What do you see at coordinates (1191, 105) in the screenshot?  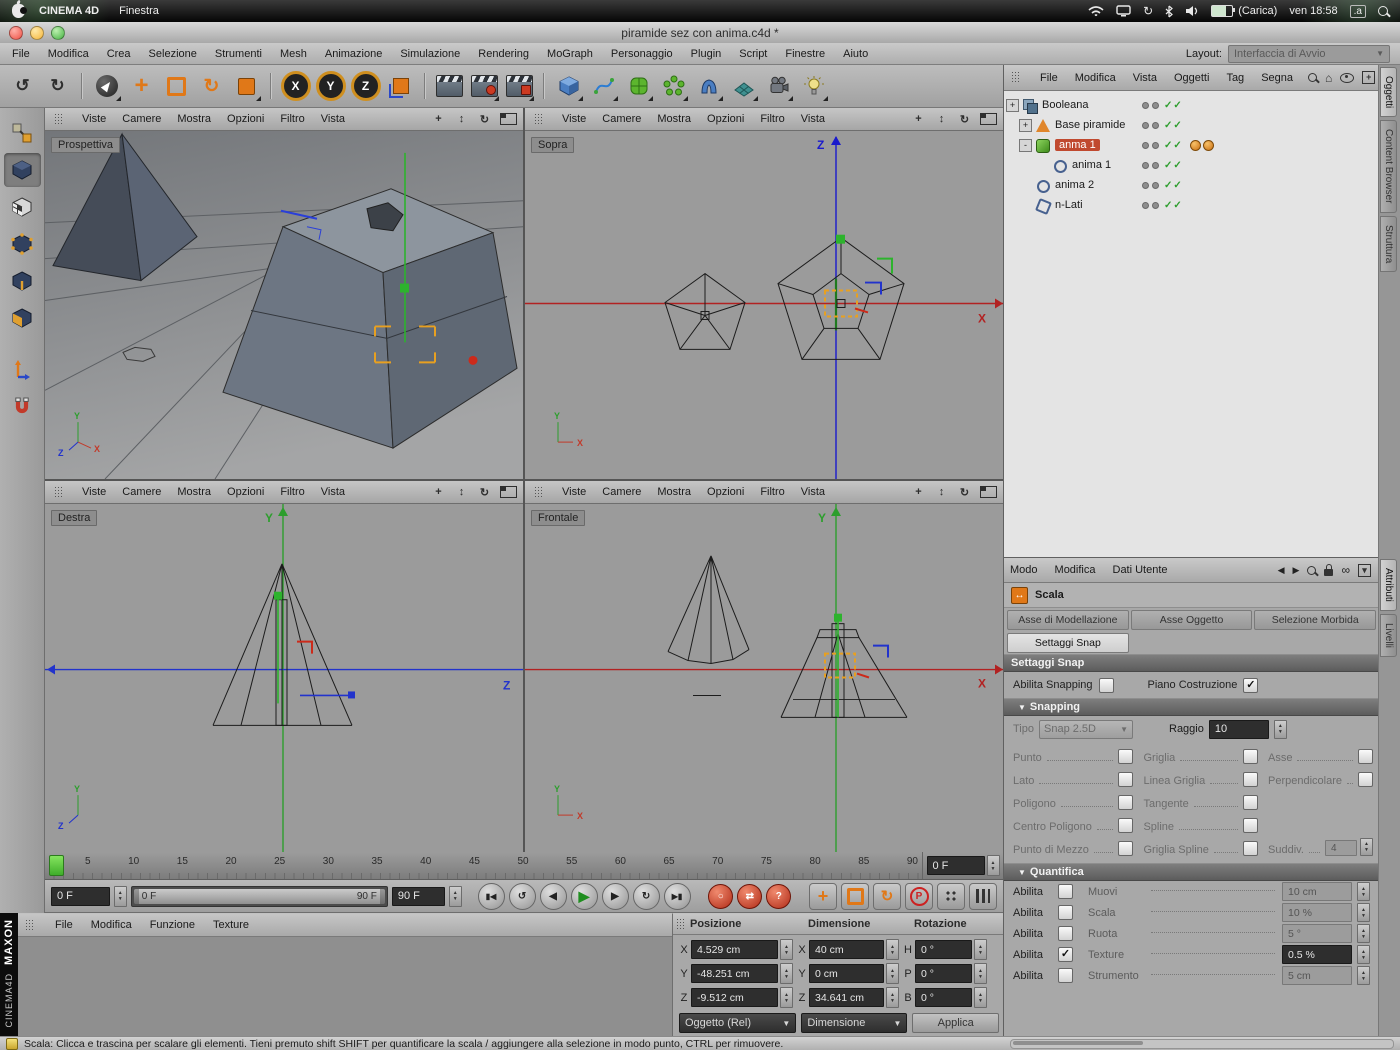 I see `object-row: + Booleana ✓✓` at bounding box center [1191, 105].